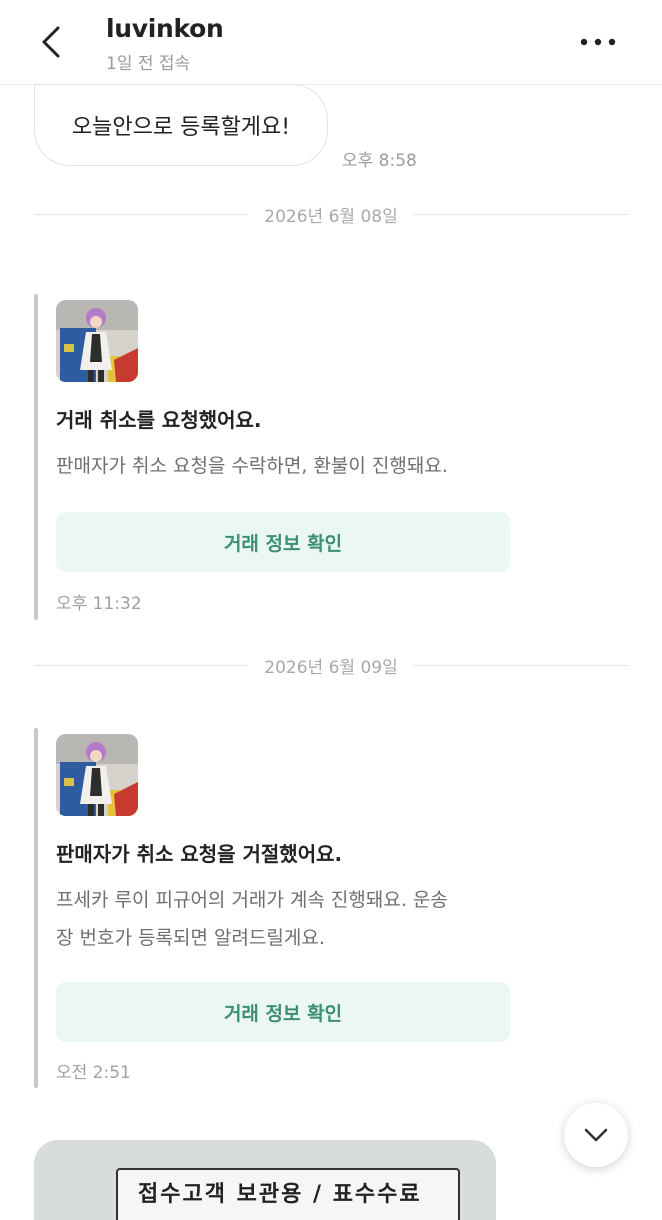 The width and height of the screenshot is (662, 1220). I want to click on date-divider: 2026년 6월 09일, so click(331, 666).